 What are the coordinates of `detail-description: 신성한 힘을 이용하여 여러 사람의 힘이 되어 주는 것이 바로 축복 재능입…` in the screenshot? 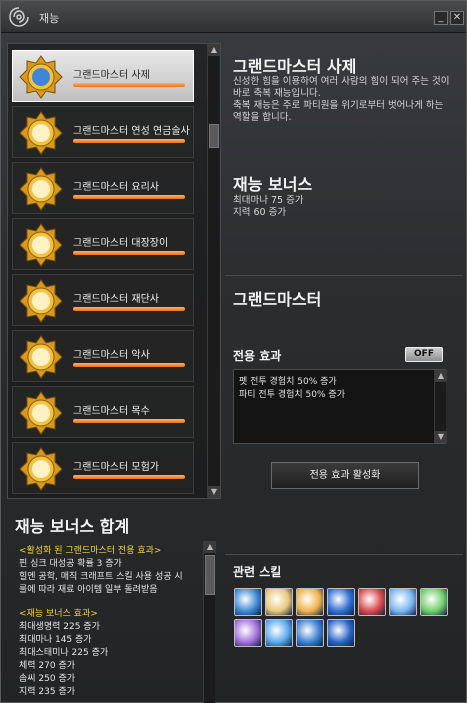 It's located at (341, 100).